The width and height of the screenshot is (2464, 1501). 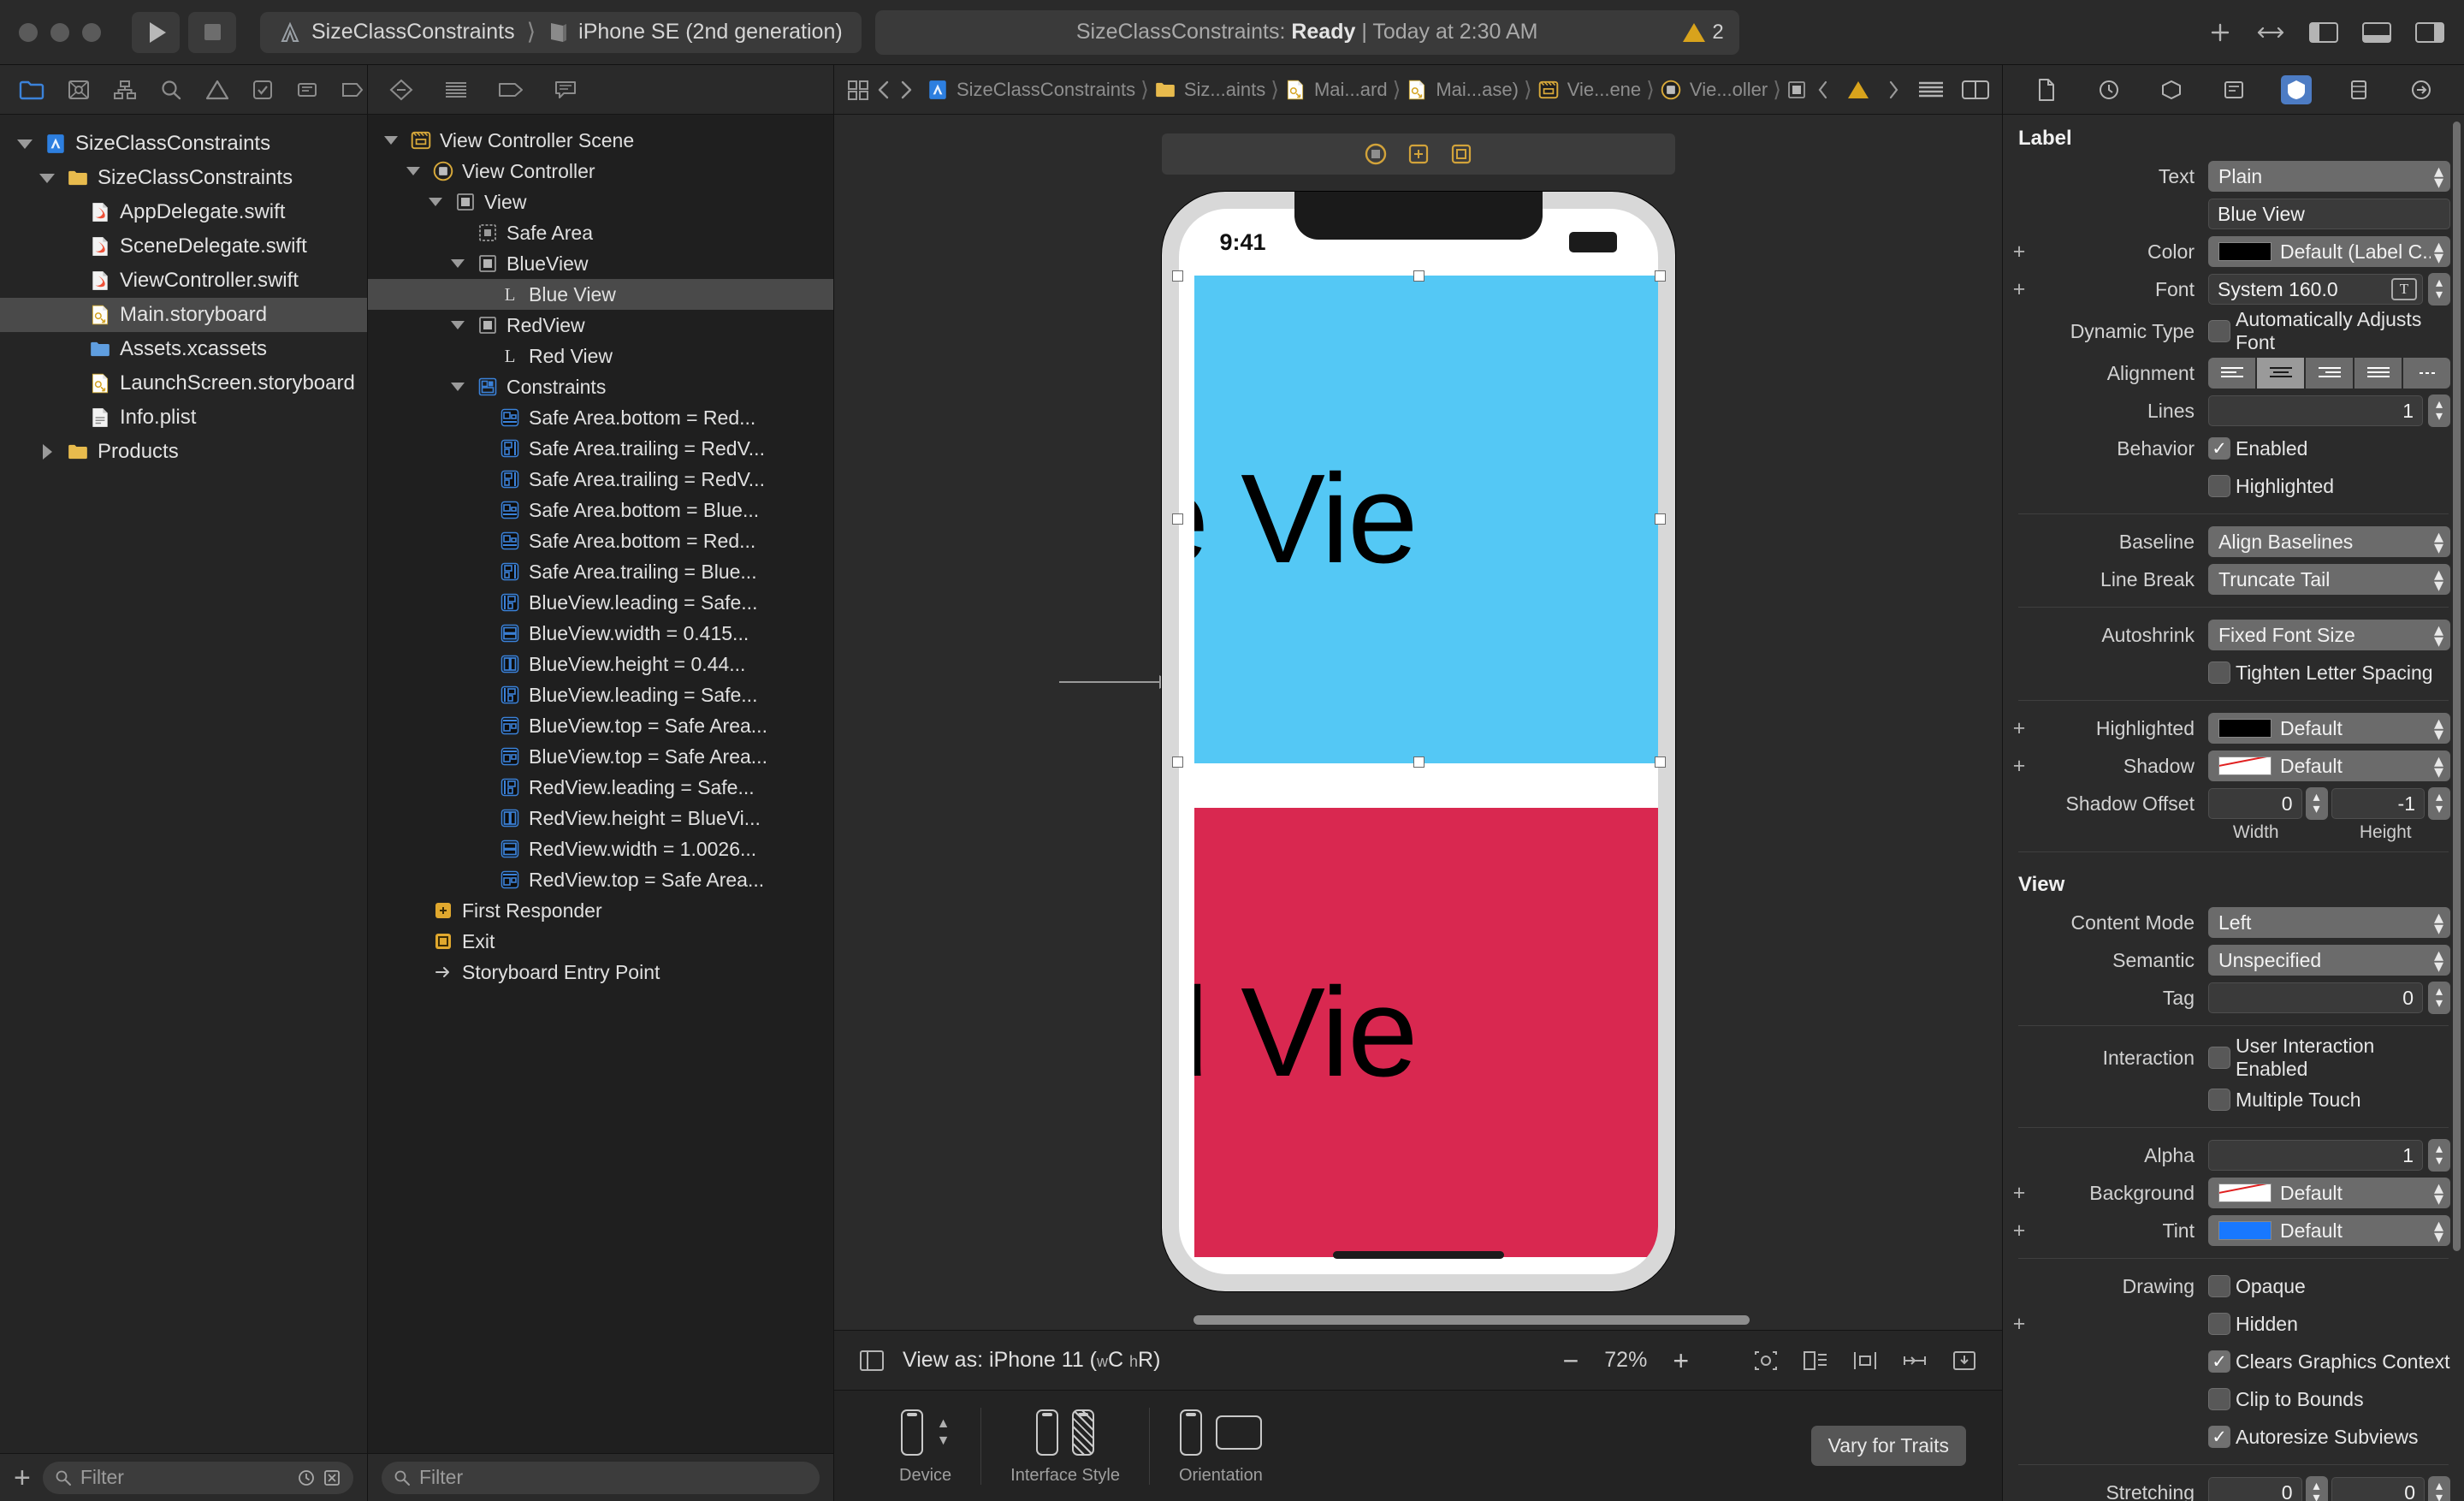 I want to click on jumpbar-crumb: Vie...ene, so click(x=1589, y=90).